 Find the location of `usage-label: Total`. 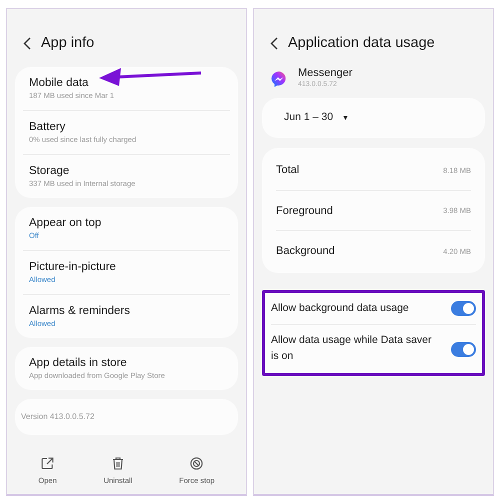

usage-label: Total is located at coordinates (288, 170).